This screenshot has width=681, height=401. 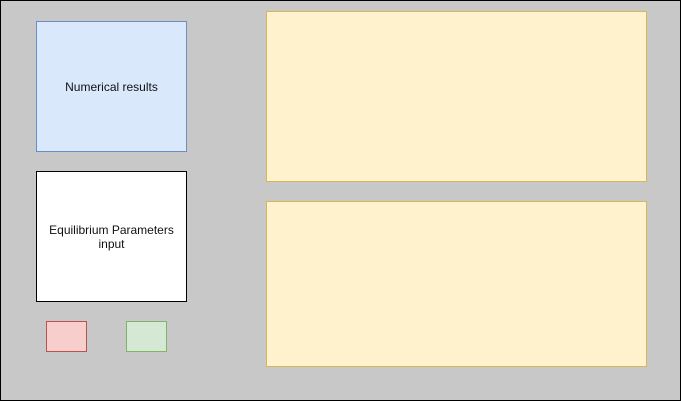 I want to click on red-button, so click(x=66, y=336).